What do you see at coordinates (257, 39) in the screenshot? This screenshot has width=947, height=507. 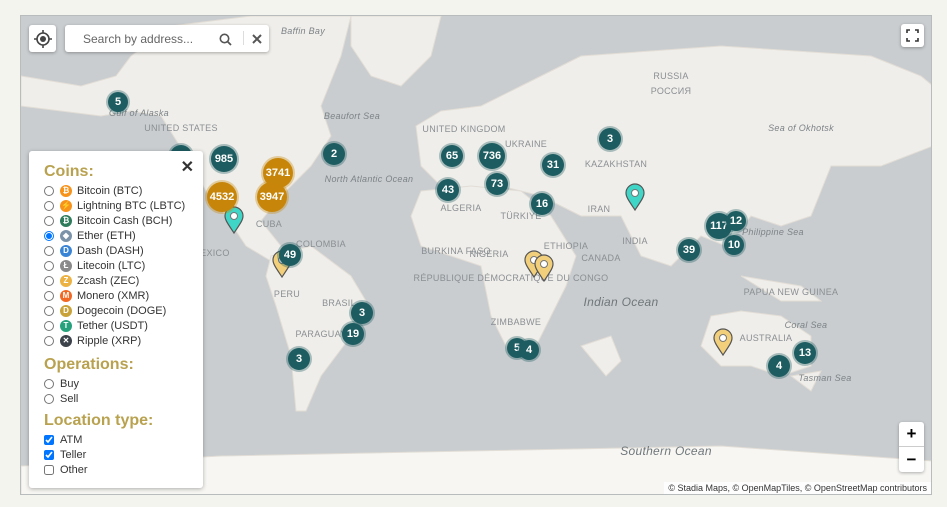 I see `clear-search-icon` at bounding box center [257, 39].